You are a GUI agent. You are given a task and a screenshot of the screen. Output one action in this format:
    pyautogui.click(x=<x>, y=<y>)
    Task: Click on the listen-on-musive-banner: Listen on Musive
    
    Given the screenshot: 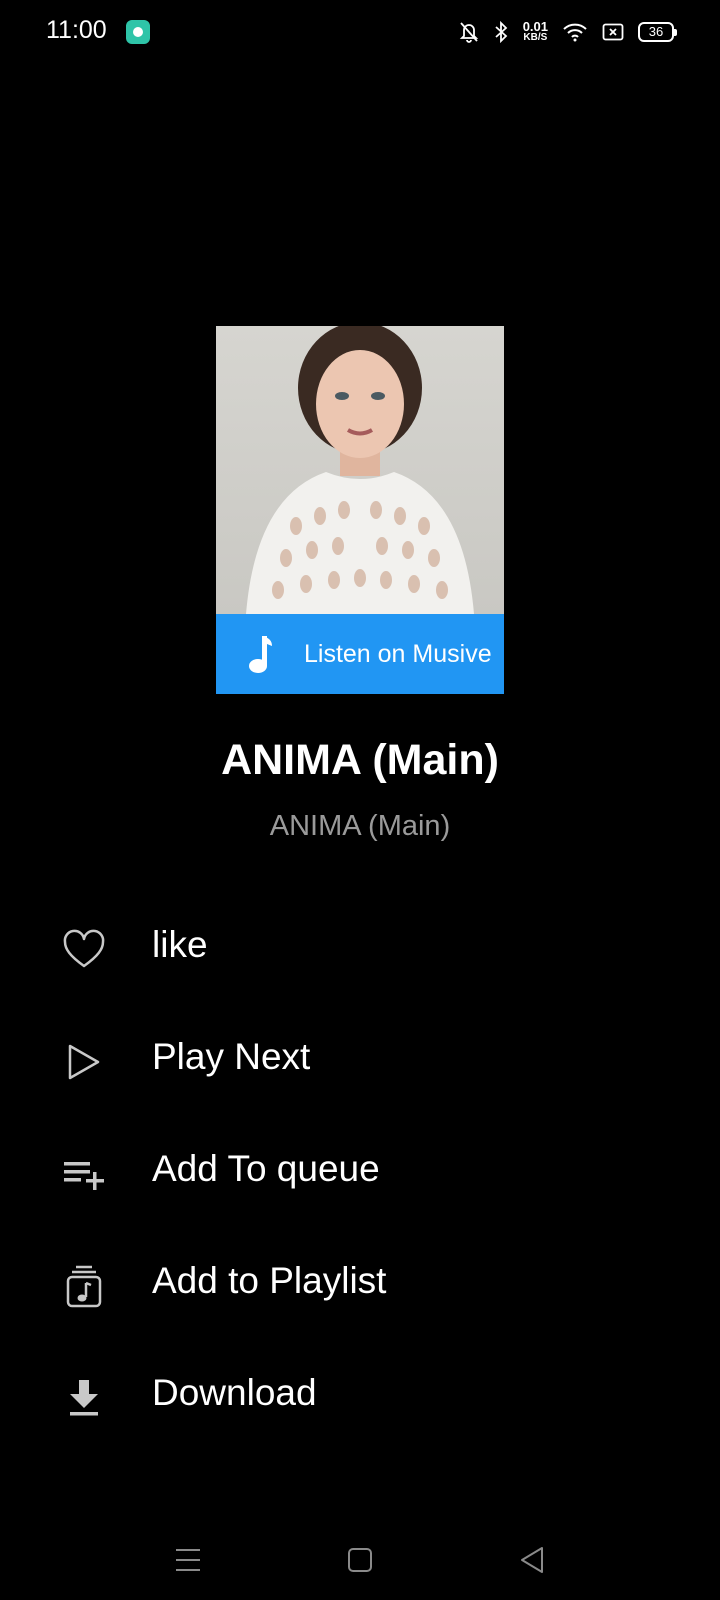 What is the action you would take?
    pyautogui.click(x=360, y=654)
    